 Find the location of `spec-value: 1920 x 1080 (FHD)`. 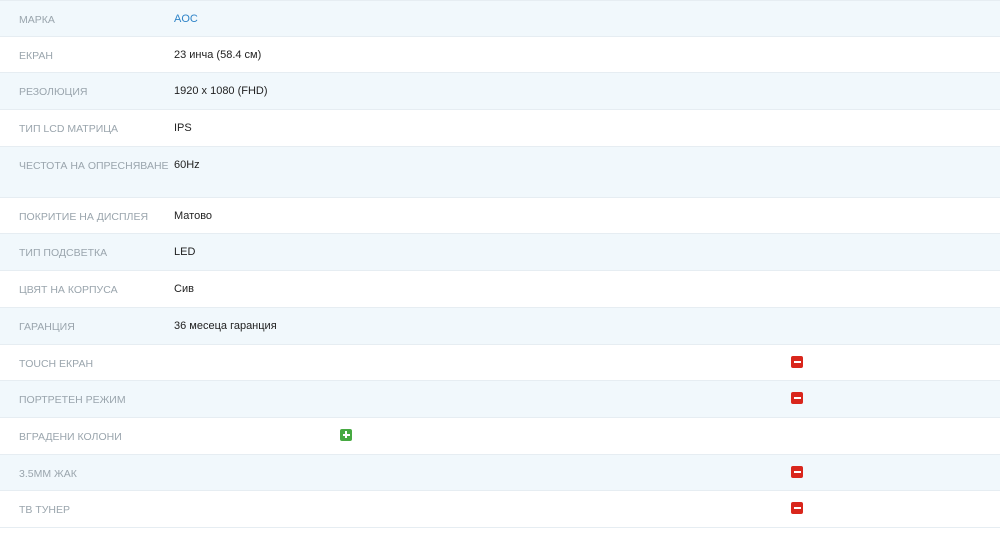

spec-value: 1920 x 1080 (FHD) is located at coordinates (221, 91).